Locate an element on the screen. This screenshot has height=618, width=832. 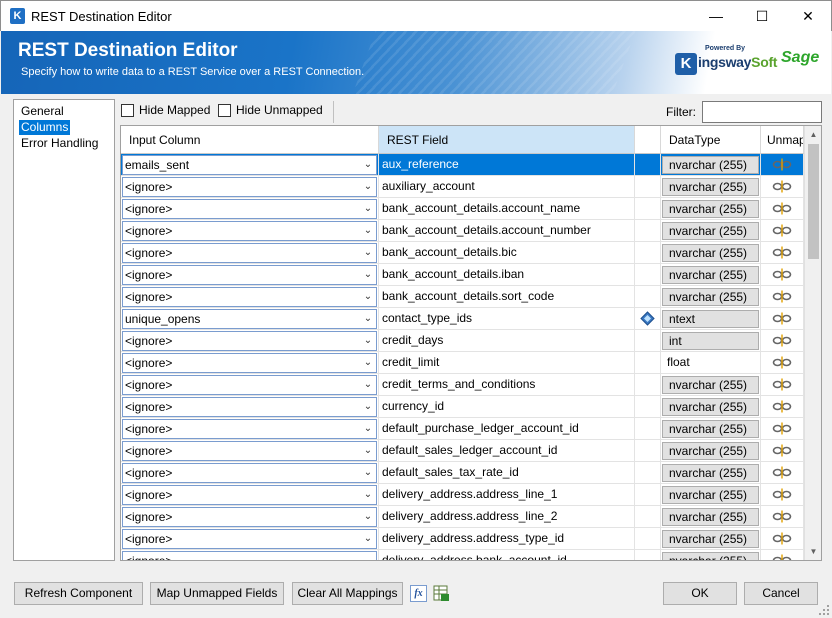
datatype-value: int is located at coordinates (710, 341).